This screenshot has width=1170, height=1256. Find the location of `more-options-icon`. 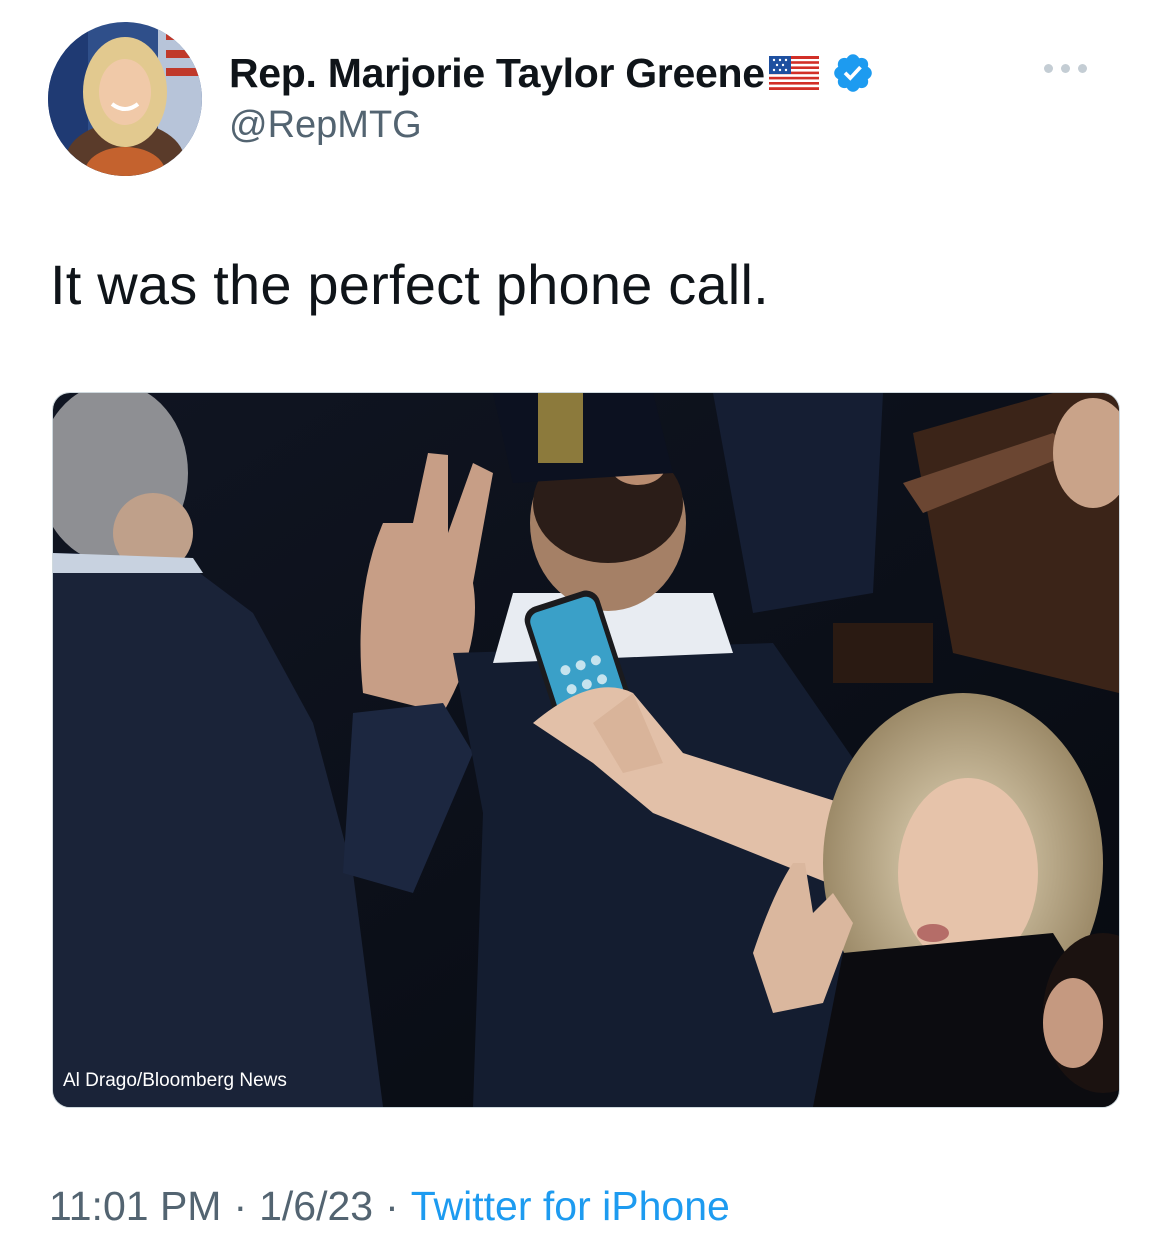

more-options-icon is located at coordinates (1065, 68).